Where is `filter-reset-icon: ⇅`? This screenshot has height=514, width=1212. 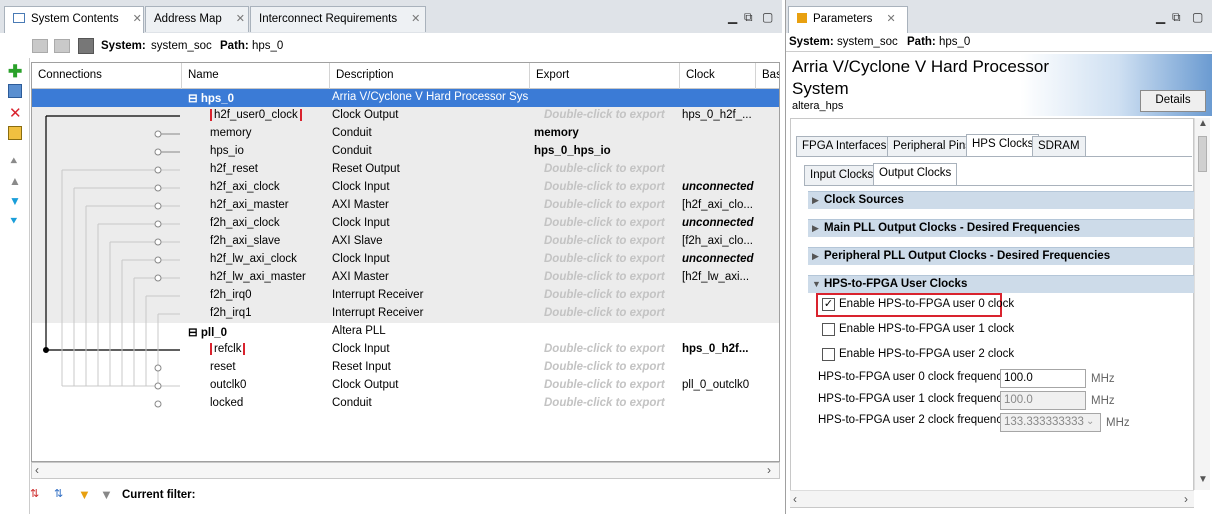 filter-reset-icon: ⇅ is located at coordinates (58, 493).